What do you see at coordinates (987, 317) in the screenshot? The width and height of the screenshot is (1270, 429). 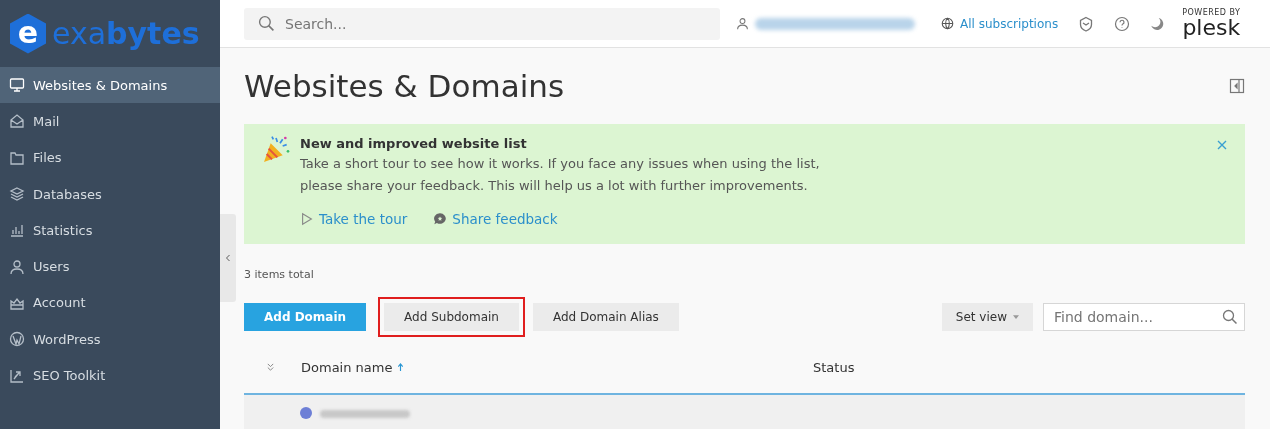 I see `set-view-button: Set view` at bounding box center [987, 317].